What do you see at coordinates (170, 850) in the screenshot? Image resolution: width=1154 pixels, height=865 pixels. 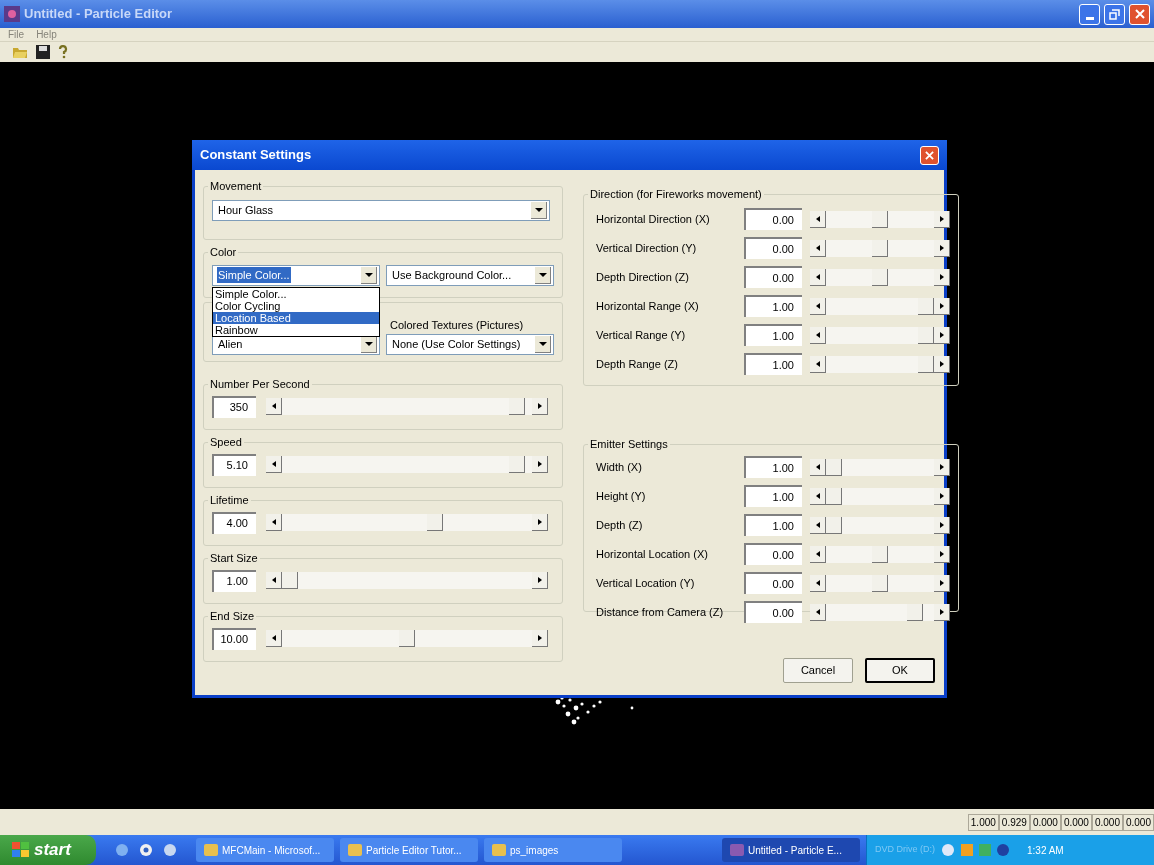 I see `desktop-icon` at bounding box center [170, 850].